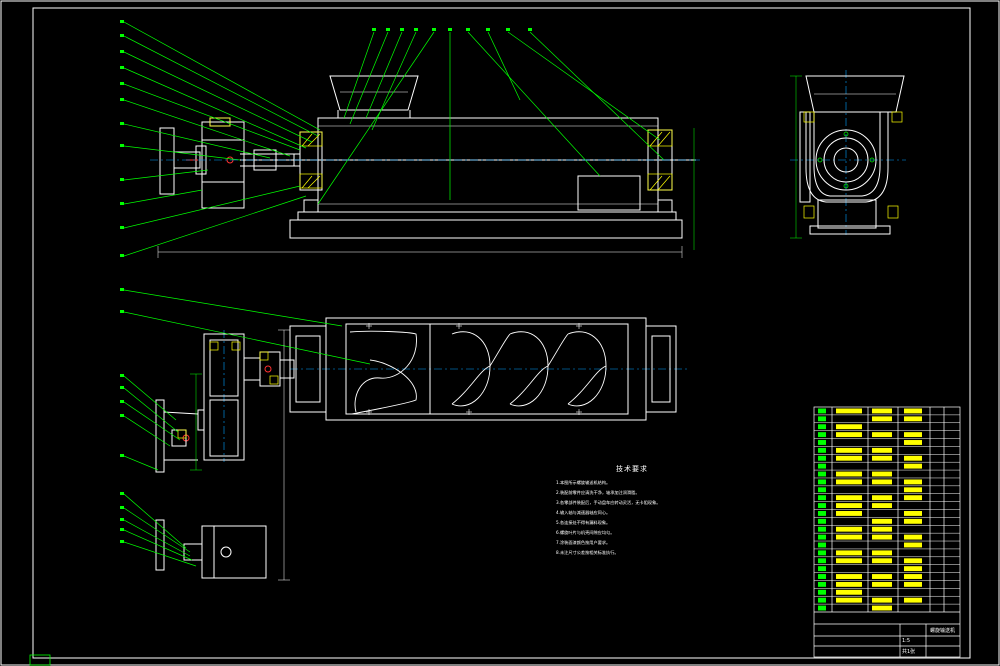 This screenshot has height=666, width=1000. What do you see at coordinates (427, 157) in the screenshot?
I see `front-view` at bounding box center [427, 157].